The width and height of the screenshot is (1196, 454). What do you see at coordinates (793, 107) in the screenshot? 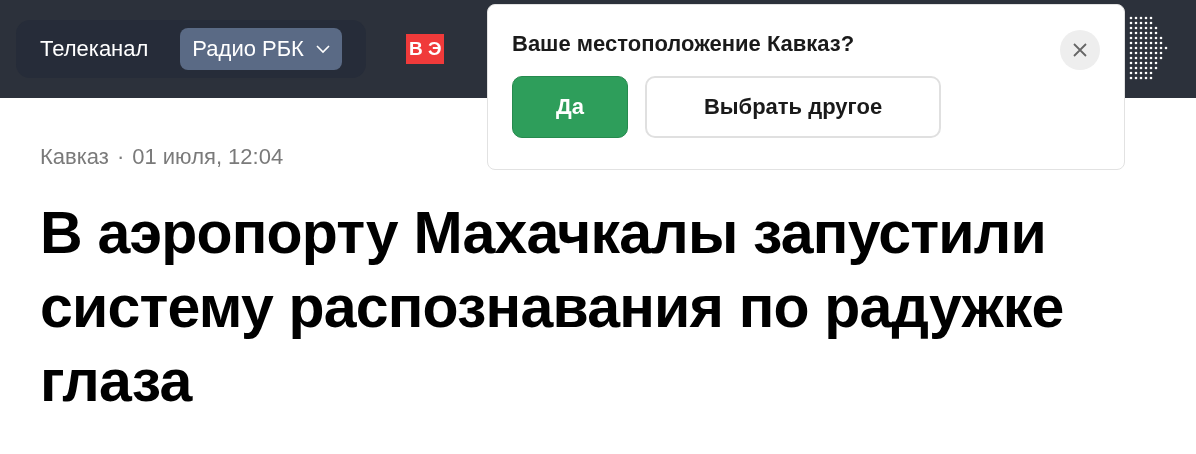
I see `choose-other-button: Выбрать другое` at bounding box center [793, 107].